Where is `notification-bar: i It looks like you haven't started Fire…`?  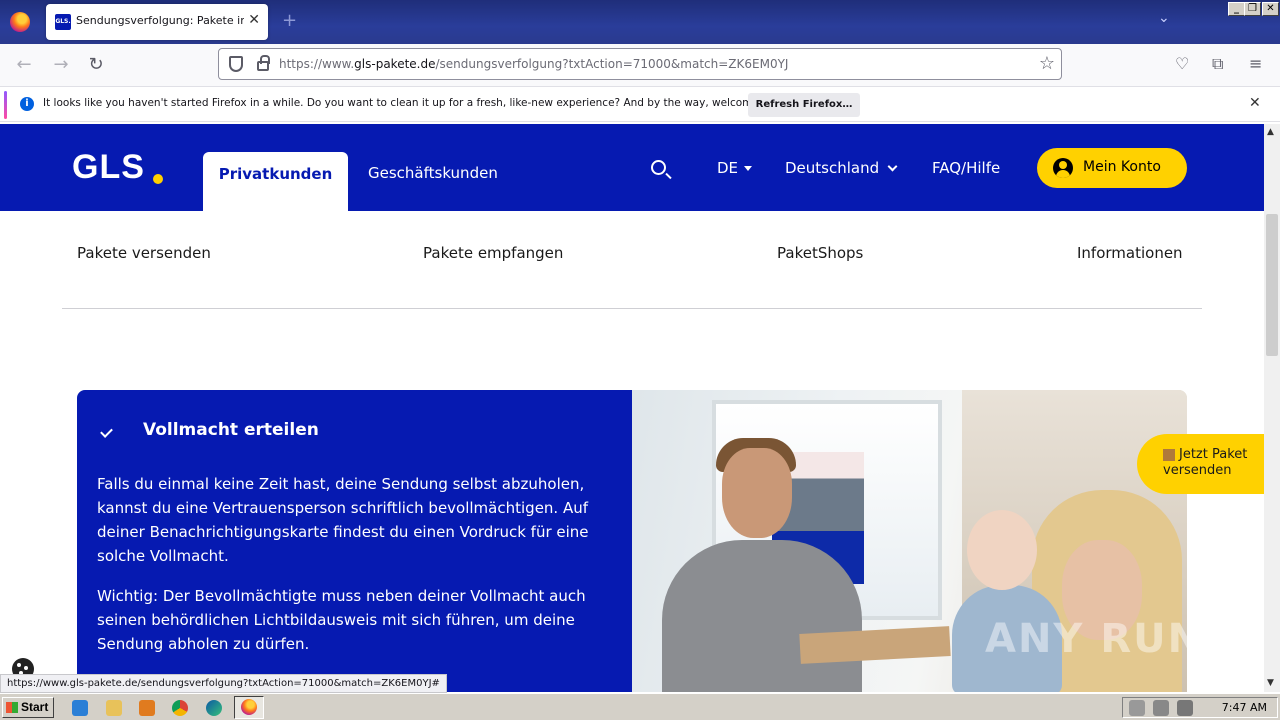 notification-bar: i It looks like you haven't started Fire… is located at coordinates (640, 104).